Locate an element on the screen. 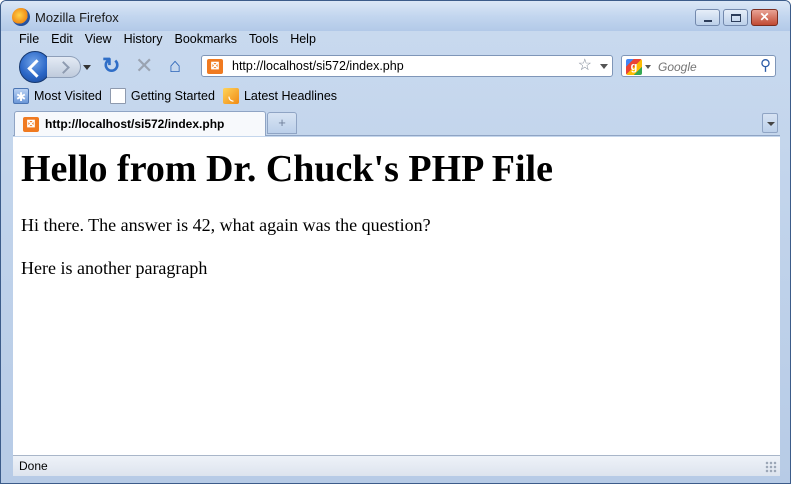 The height and width of the screenshot is (484, 791). stop-icon: ✕ is located at coordinates (146, 66).